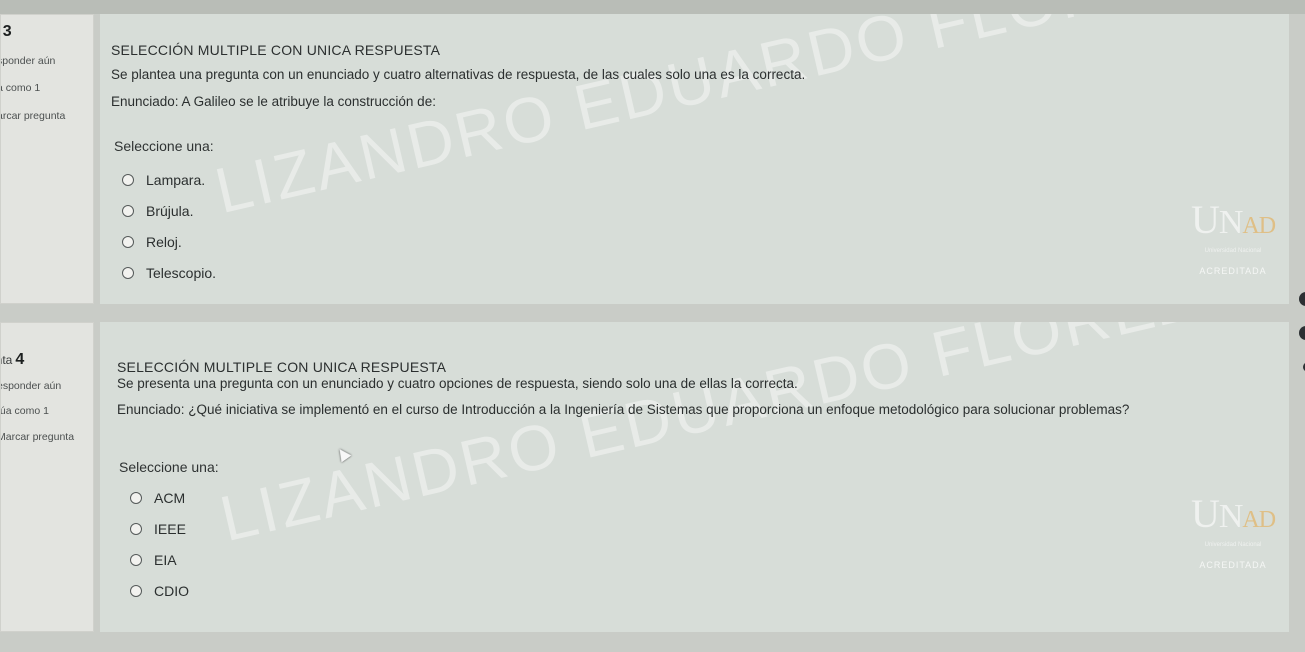 The image size is (1305, 652). I want to click on answer-label: Telescopio., so click(181, 272).